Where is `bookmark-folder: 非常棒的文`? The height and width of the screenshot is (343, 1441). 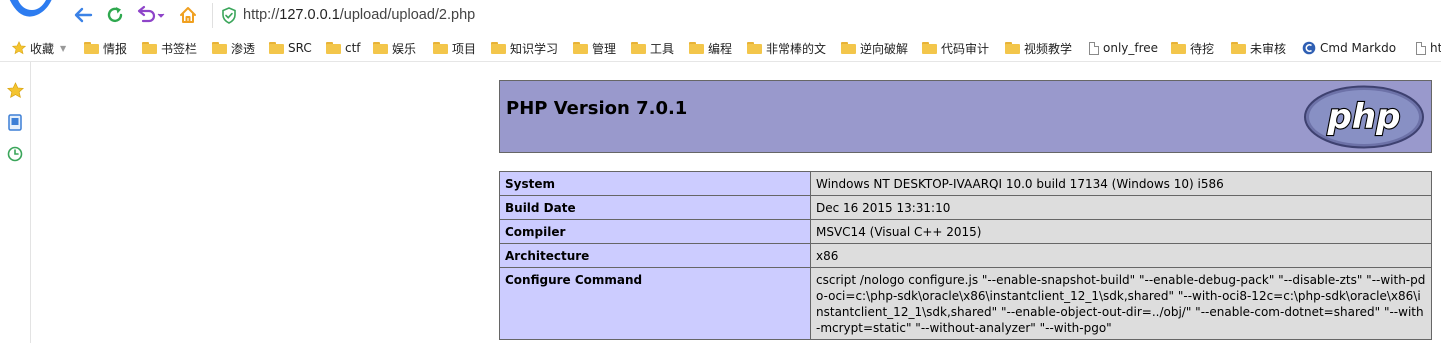 bookmark-folder: 非常棒的文 is located at coordinates (786, 48).